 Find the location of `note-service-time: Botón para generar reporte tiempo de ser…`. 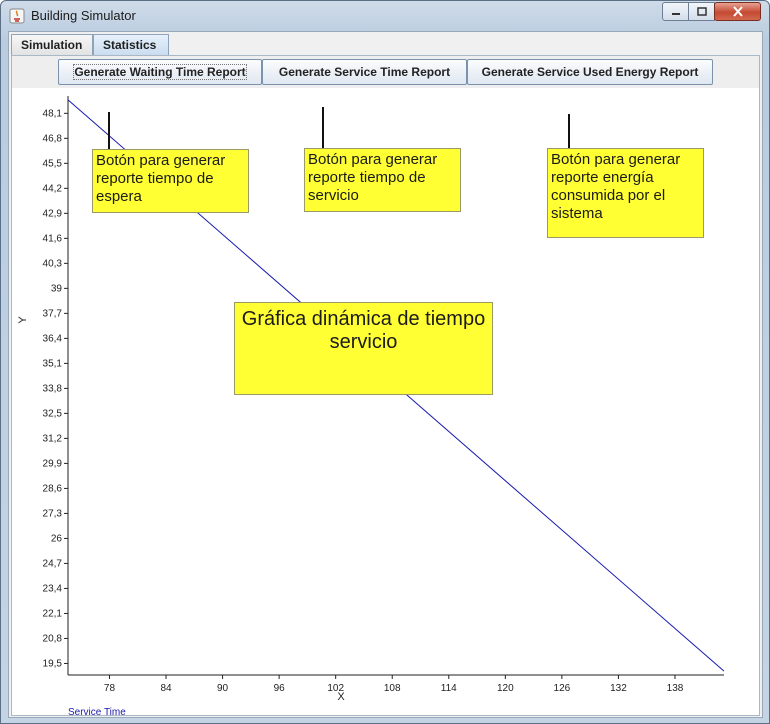

note-service-time: Botón para generar reporte tiempo de ser… is located at coordinates (382, 180).